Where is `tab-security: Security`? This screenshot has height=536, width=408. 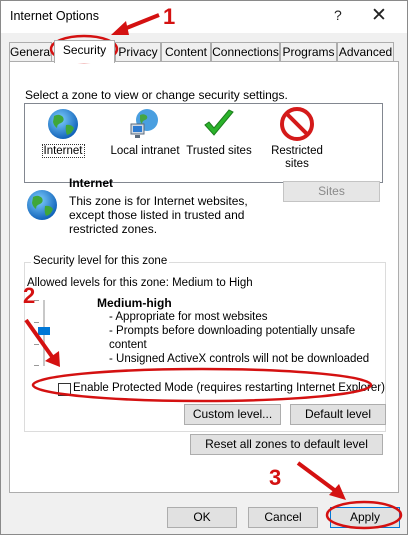 tab-security: Security is located at coordinates (84, 51).